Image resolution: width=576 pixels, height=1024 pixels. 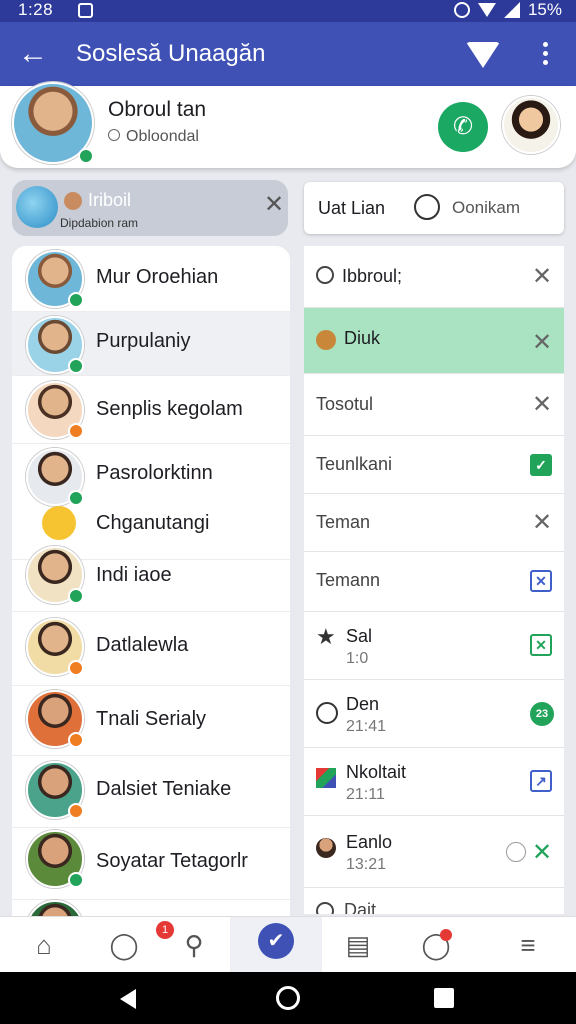 I want to click on list-item: Eanlo 13:21 ✕, so click(x=434, y=852).